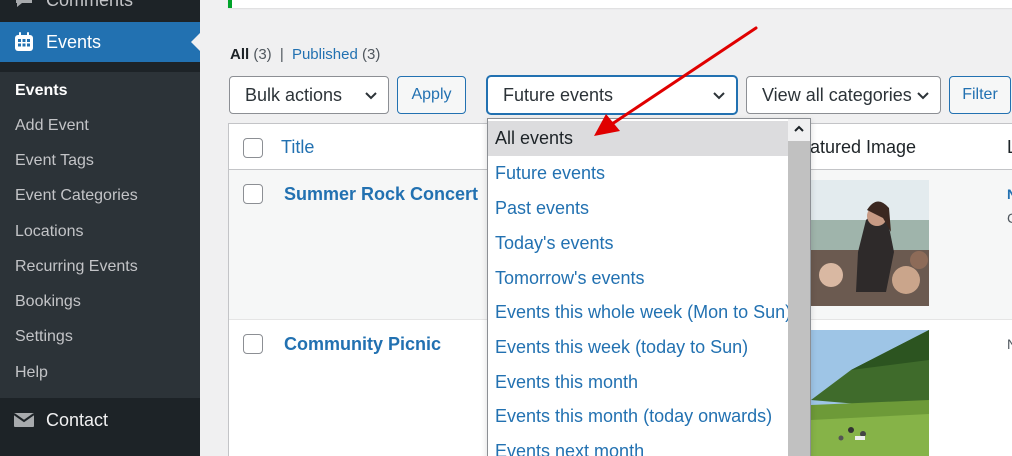 The width and height of the screenshot is (1012, 456). What do you see at coordinates (639, 138) in the screenshot?
I see `scope-option-all-events: All events` at bounding box center [639, 138].